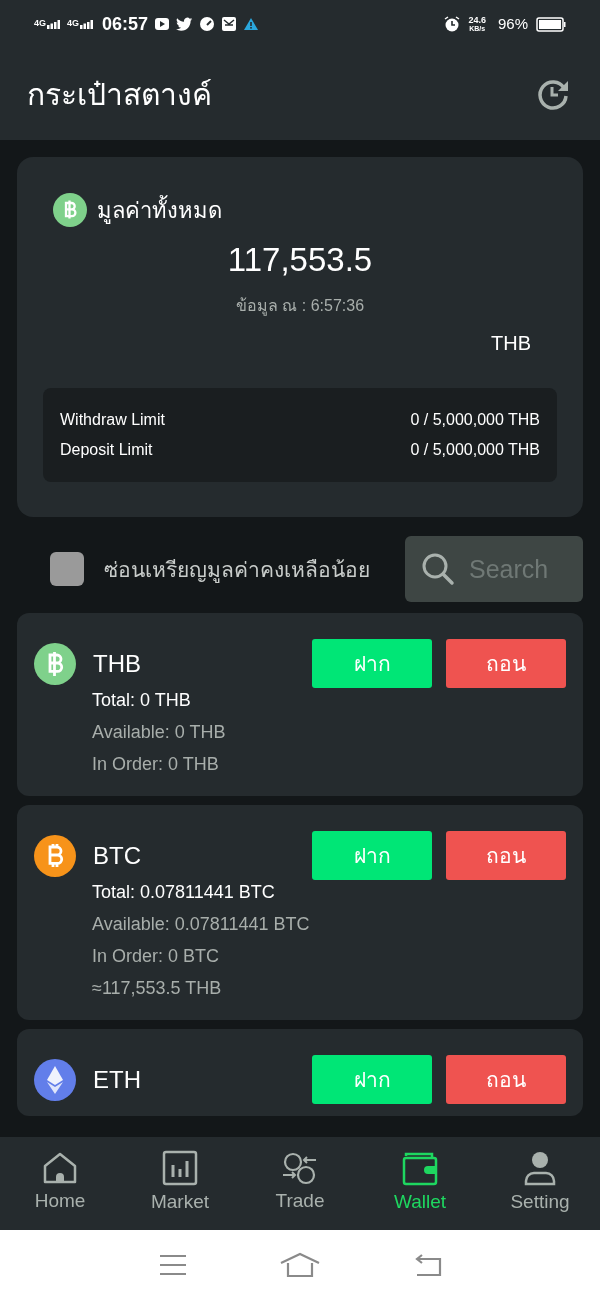 The height and width of the screenshot is (1300, 600). I want to click on total-balance: Total: 0 THB, so click(142, 701).